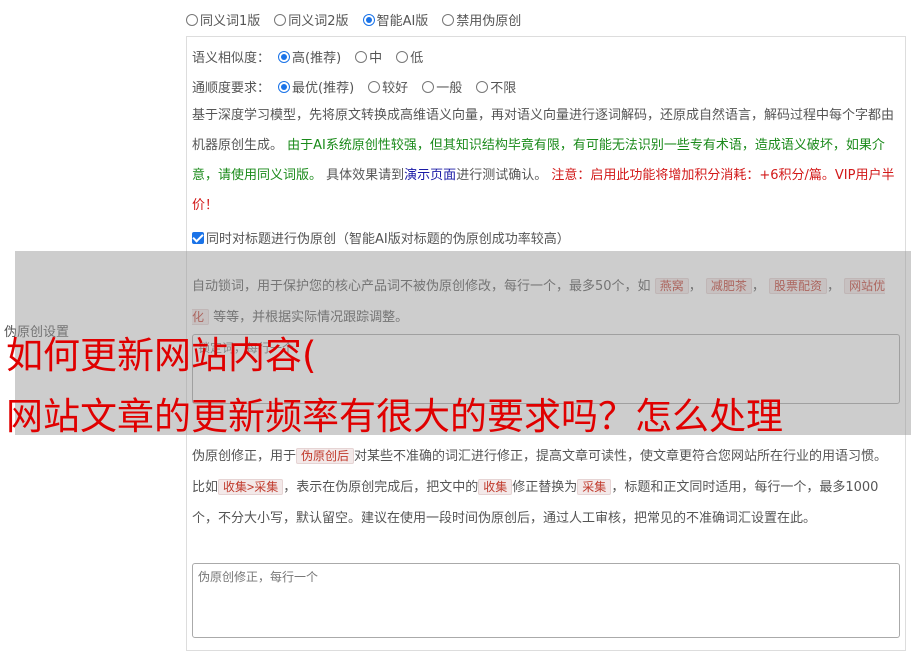  I want to click on headline-line-2: 网站文章的更新频率有很大的要求吗？怎么处理, so click(394, 416).